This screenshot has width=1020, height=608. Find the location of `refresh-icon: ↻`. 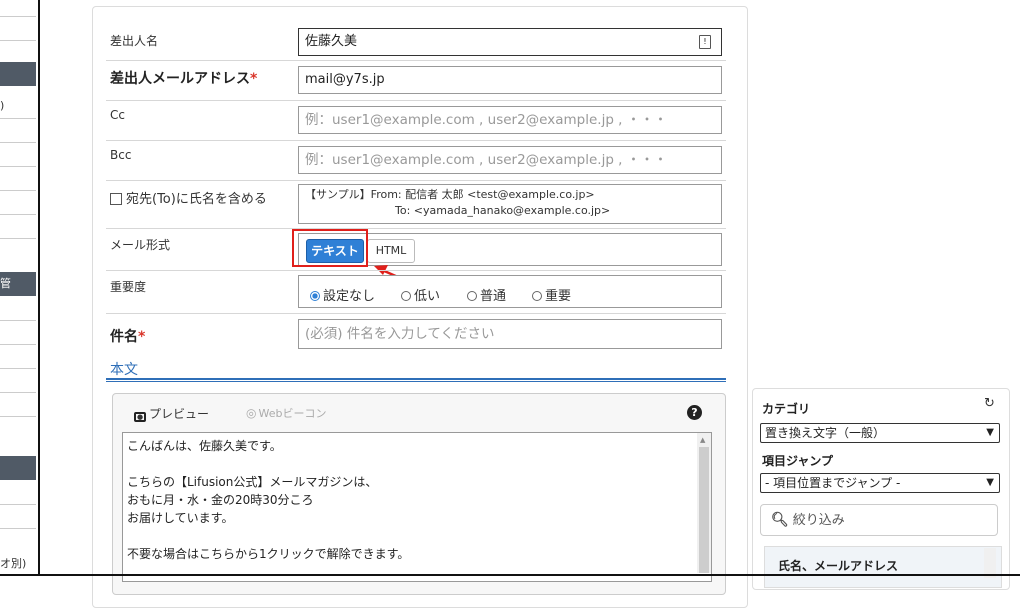

refresh-icon: ↻ is located at coordinates (989, 403).